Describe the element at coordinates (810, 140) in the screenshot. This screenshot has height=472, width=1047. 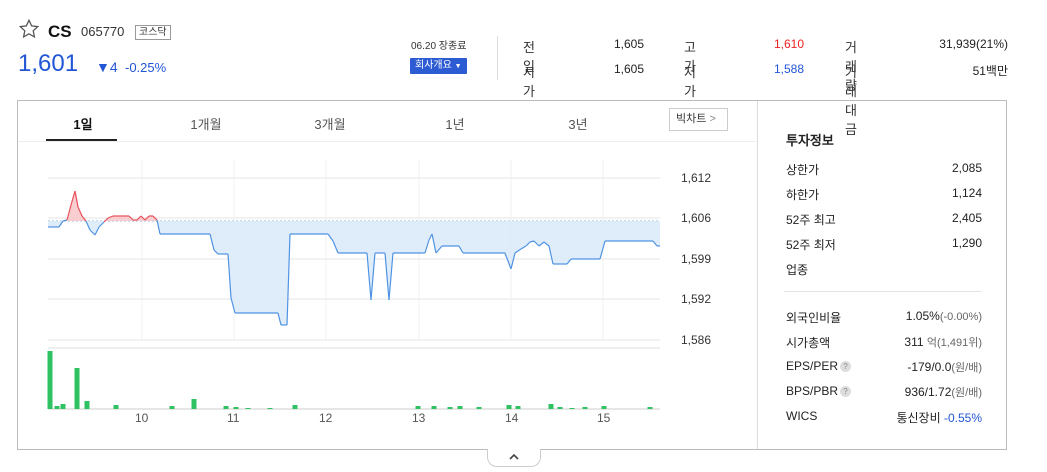
I see `invest-title: 투자정보` at that location.